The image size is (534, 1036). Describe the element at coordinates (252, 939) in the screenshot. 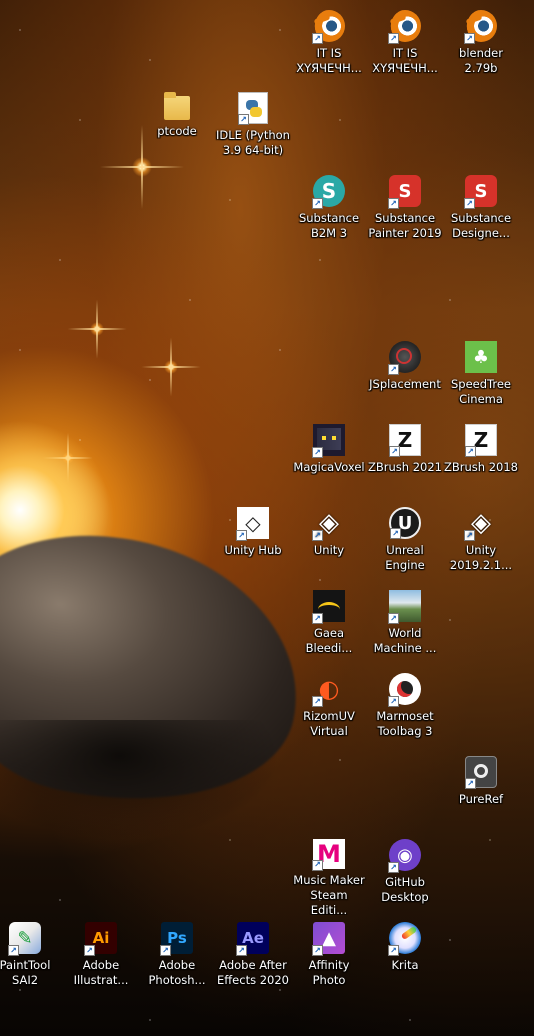

I see `adobe-after-effects-icon: Ae ↗` at that location.